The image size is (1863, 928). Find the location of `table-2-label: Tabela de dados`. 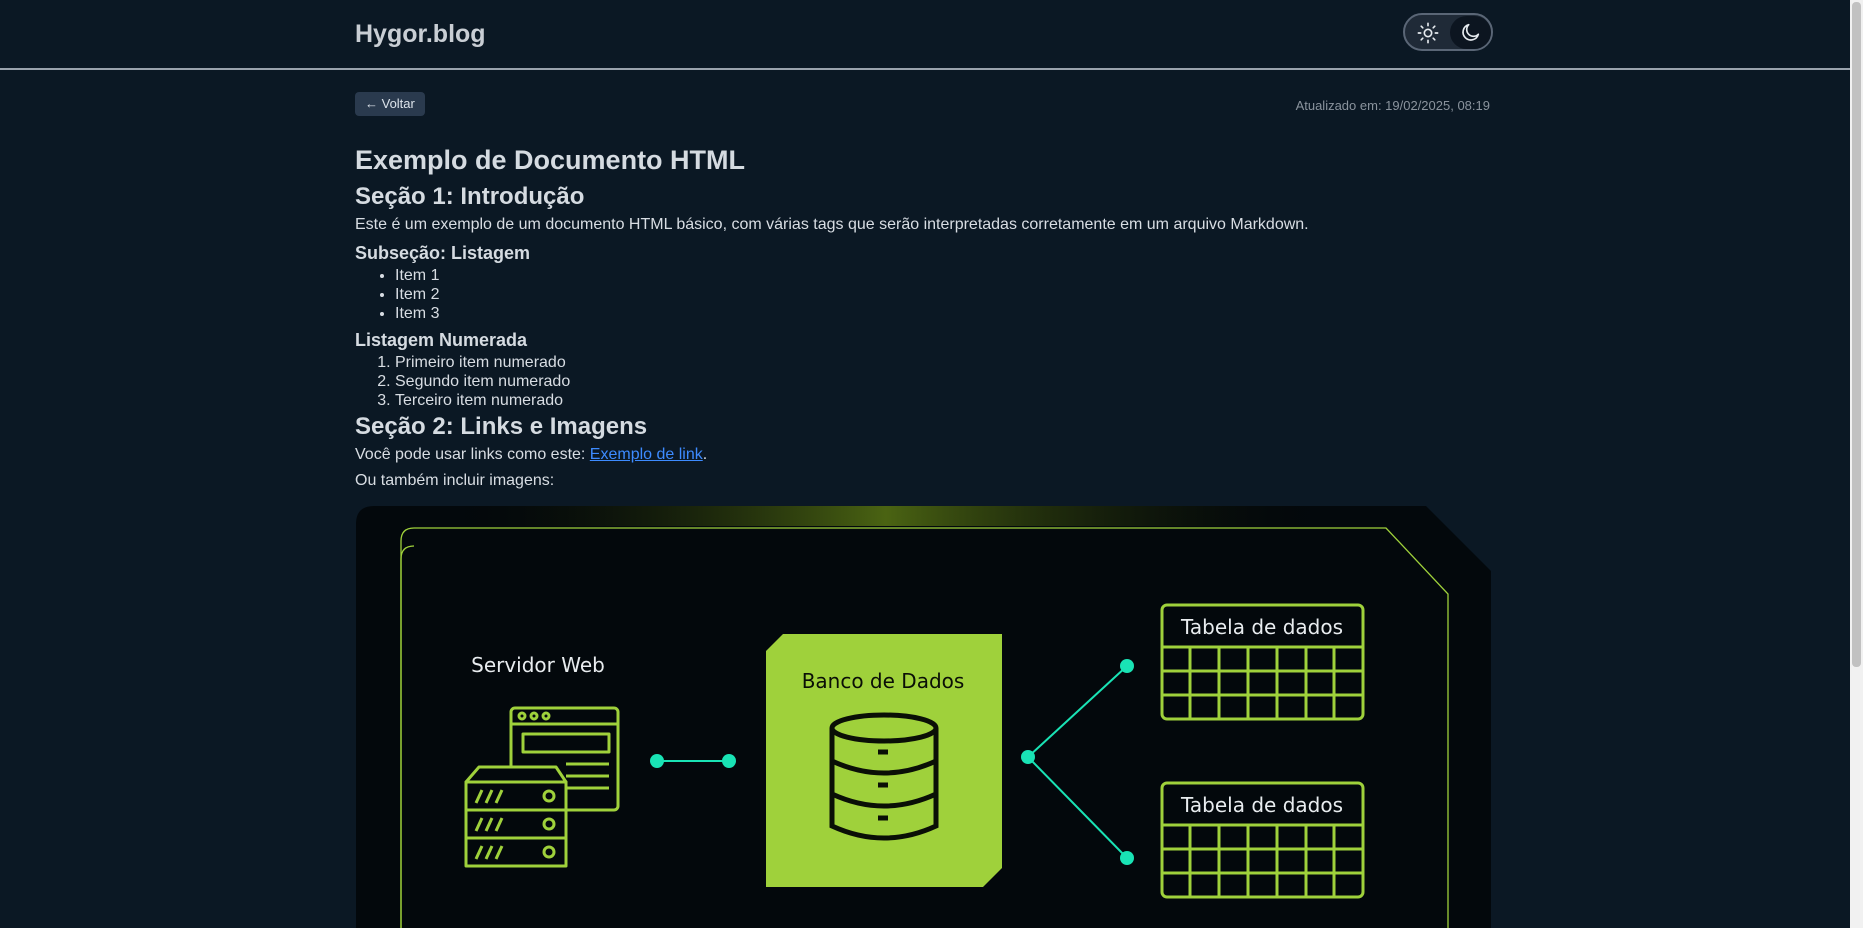

table-2-label: Tabela de dados is located at coordinates (1261, 805).